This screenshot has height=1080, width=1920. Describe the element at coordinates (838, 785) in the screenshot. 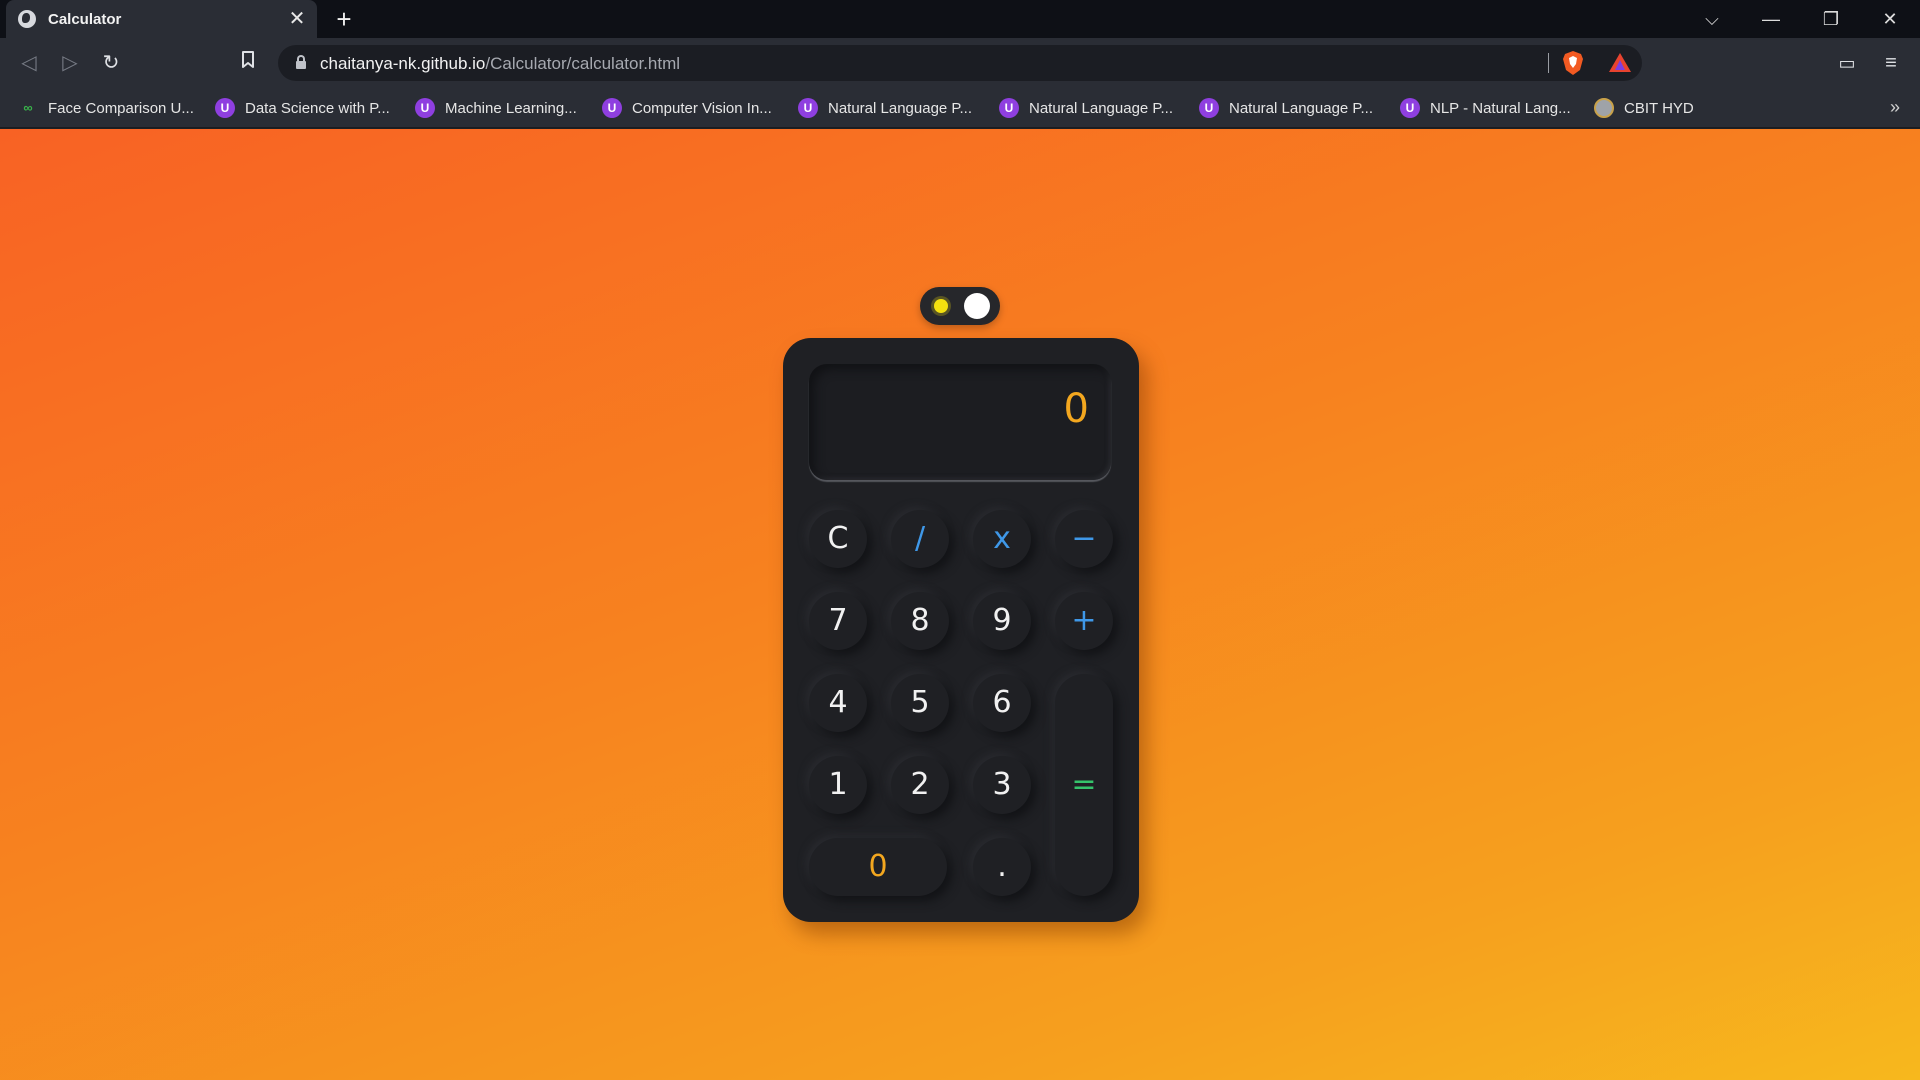

I see `digit-1-button: 1` at that location.